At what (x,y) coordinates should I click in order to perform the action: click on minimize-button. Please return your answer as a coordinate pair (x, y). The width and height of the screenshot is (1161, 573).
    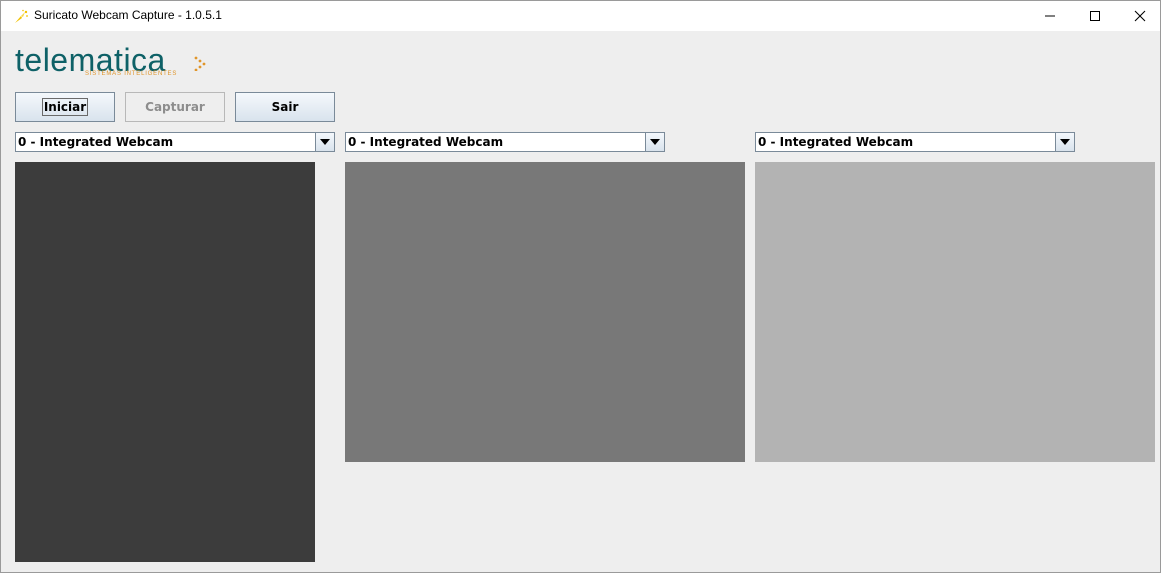
    Looking at the image, I should click on (1050, 16).